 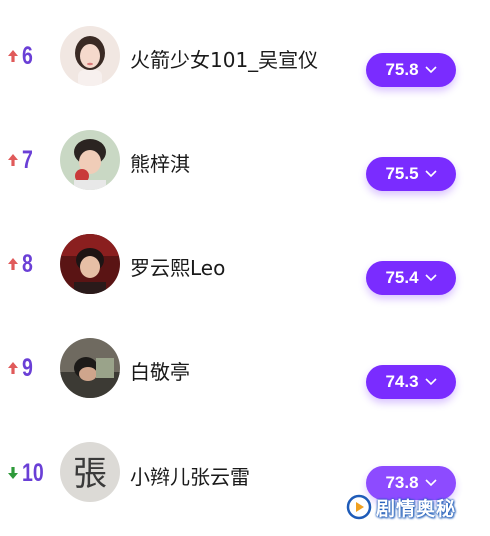 What do you see at coordinates (224, 60) in the screenshot?
I see `celebrity-name: 火箭少女101_吴宣仪` at bounding box center [224, 60].